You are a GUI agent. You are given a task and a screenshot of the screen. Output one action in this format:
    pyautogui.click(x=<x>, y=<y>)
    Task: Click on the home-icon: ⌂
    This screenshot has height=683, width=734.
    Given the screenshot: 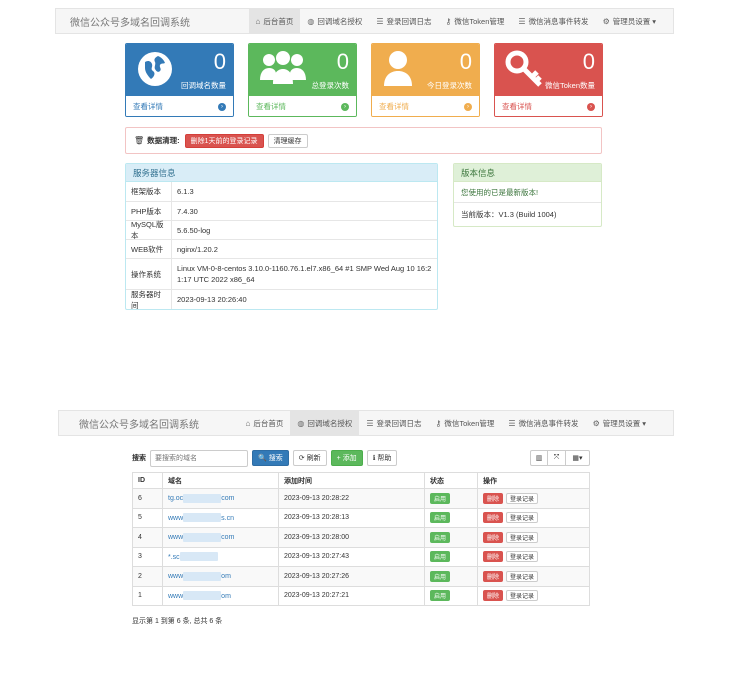 What is the action you would take?
    pyautogui.click(x=248, y=423)
    